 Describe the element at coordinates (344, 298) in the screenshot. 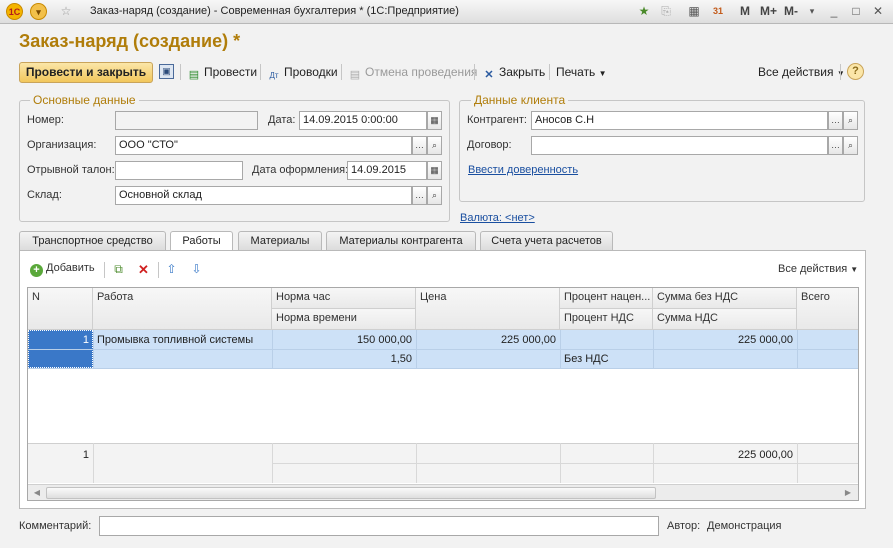

I see `col-header-norm-hour: Норма час` at that location.